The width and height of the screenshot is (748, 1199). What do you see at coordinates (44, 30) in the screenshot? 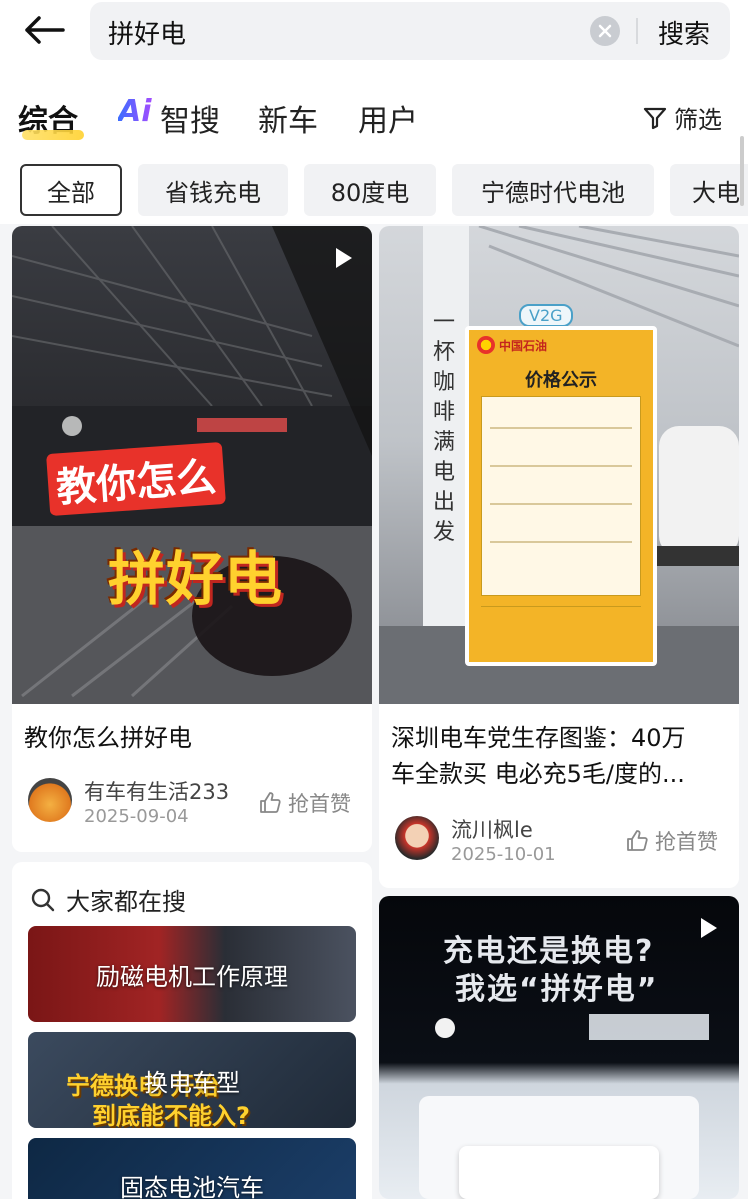
I see `back-arrow-icon` at bounding box center [44, 30].